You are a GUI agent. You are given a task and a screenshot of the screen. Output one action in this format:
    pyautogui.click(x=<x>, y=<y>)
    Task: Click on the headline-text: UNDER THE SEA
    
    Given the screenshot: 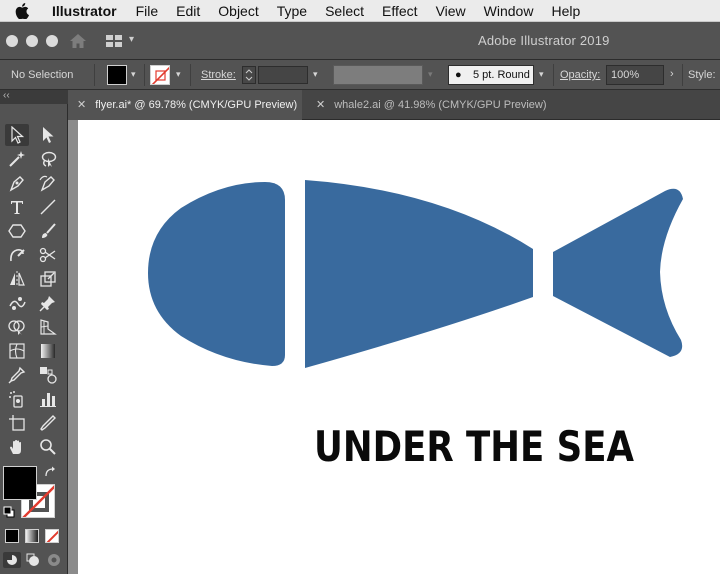 What is the action you would take?
    pyautogui.click(x=474, y=446)
    